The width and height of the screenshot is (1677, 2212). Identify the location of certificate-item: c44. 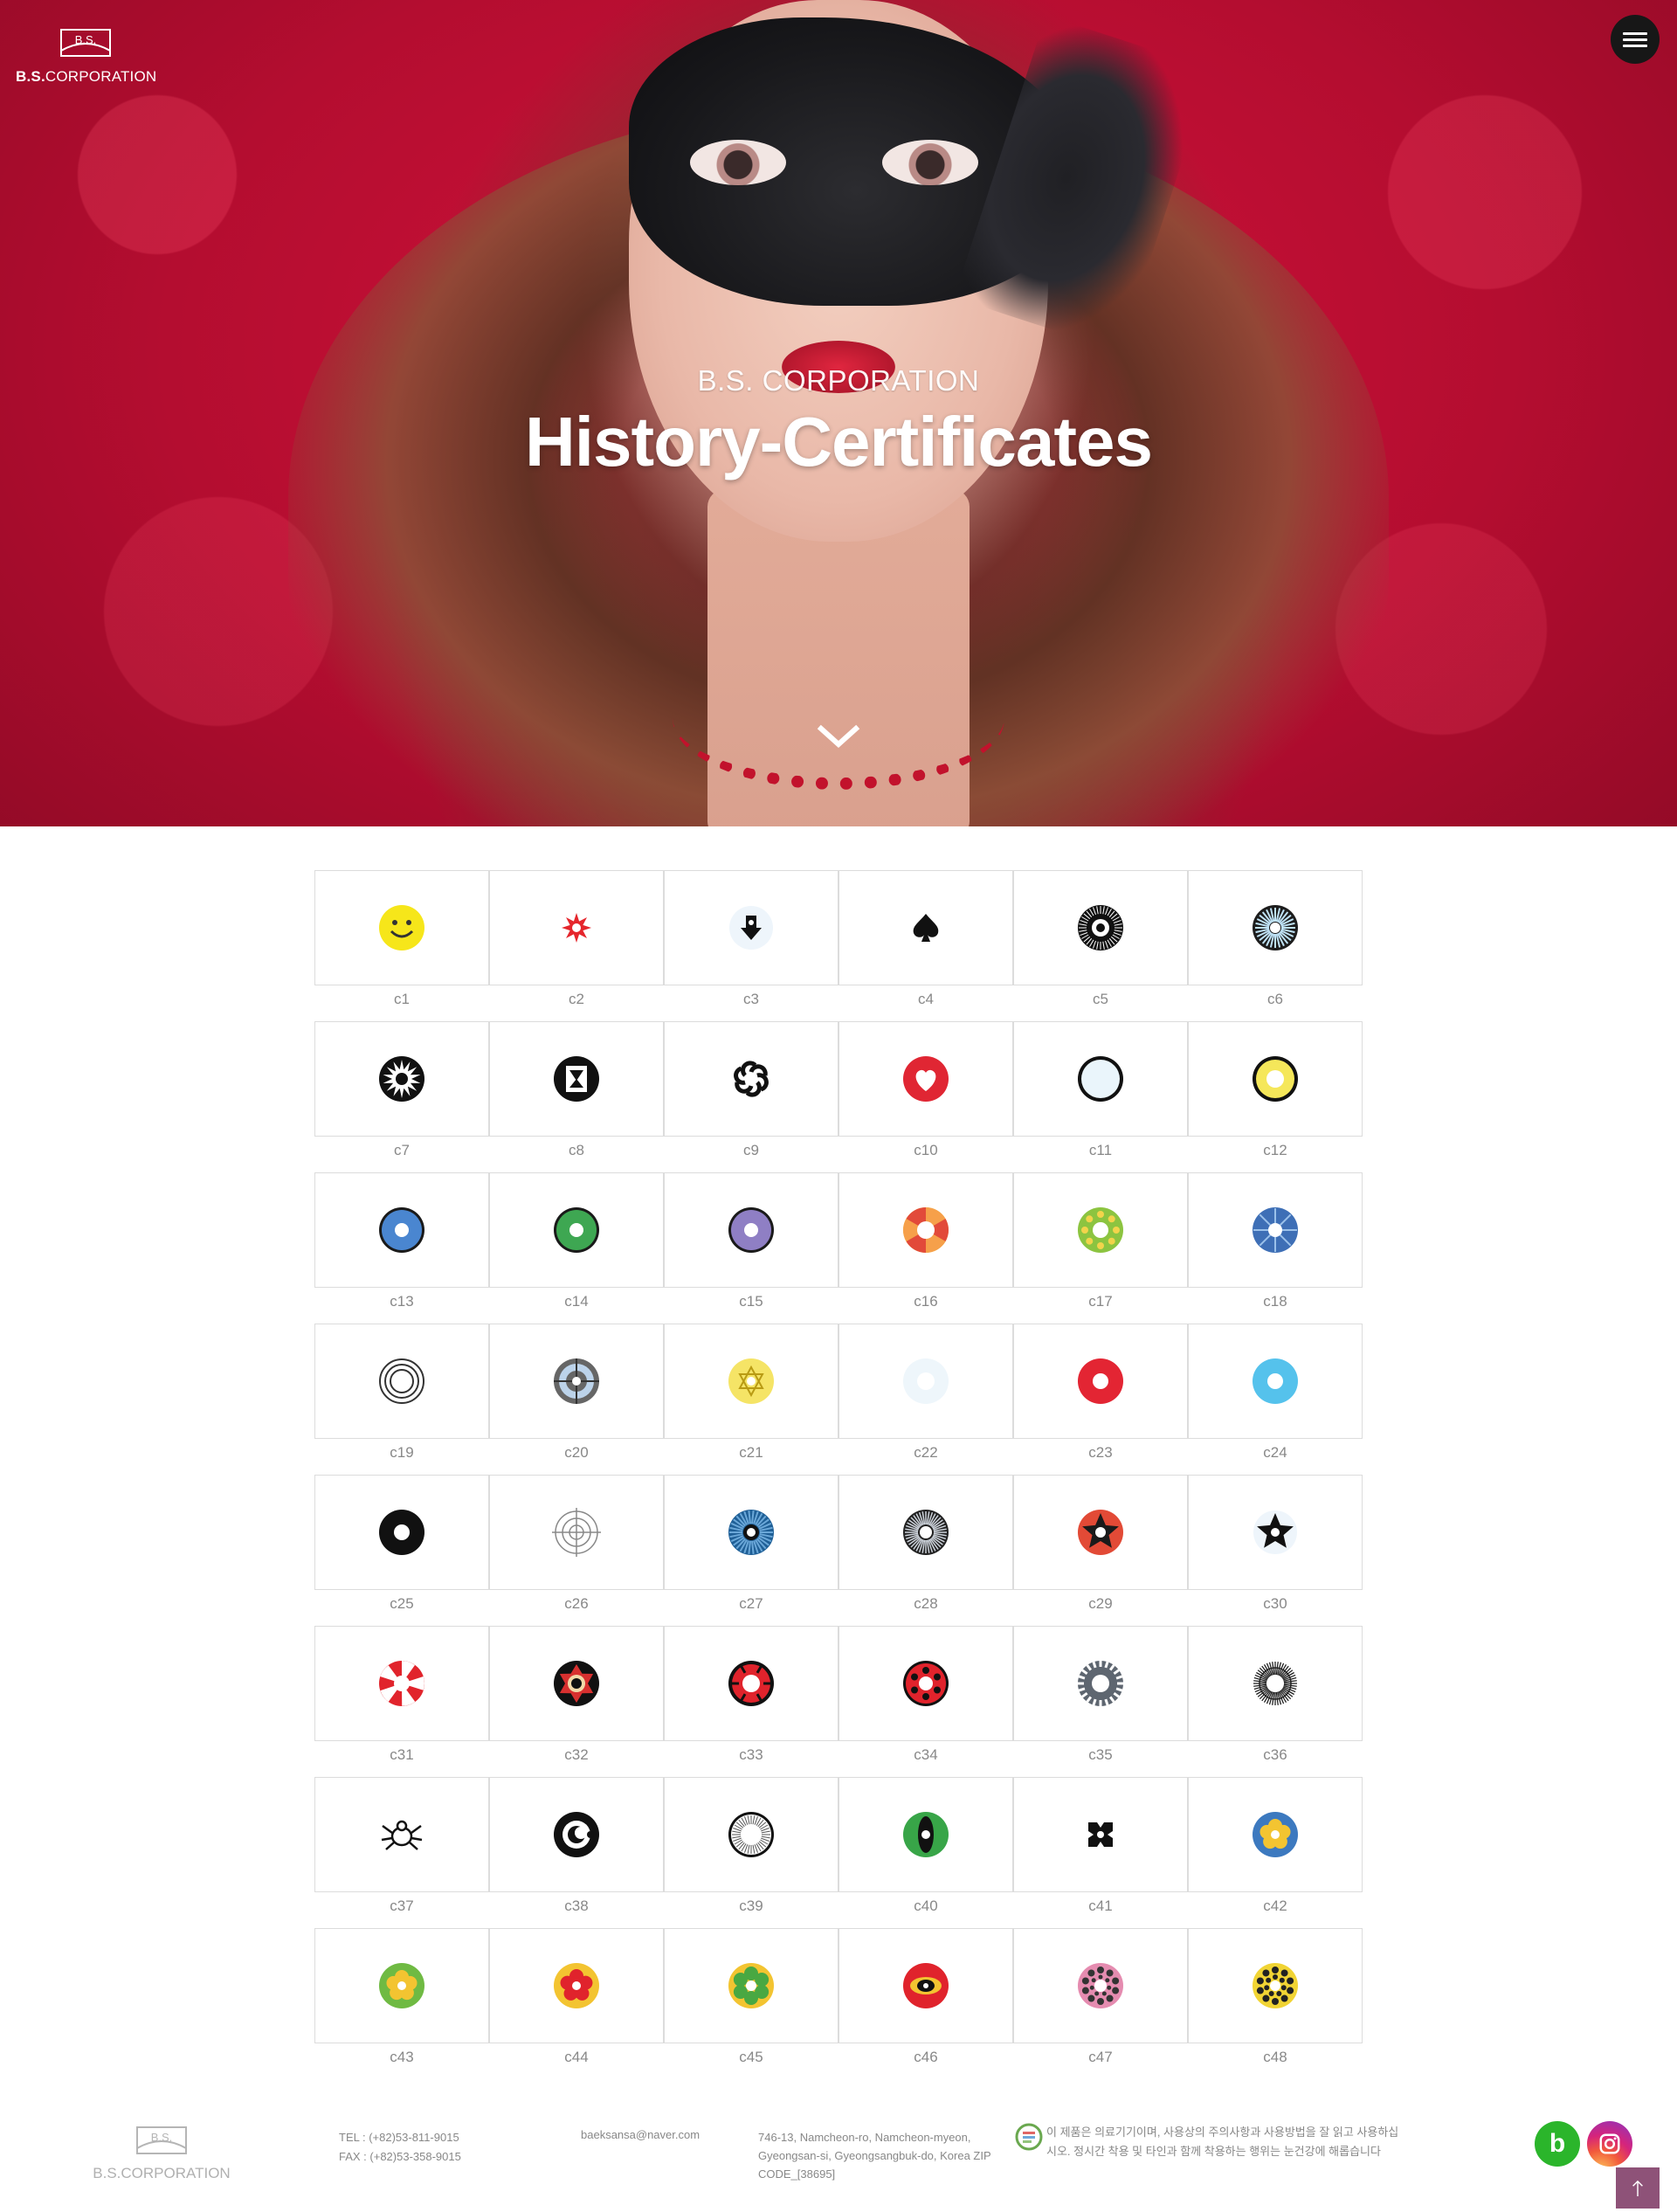
(576, 2003).